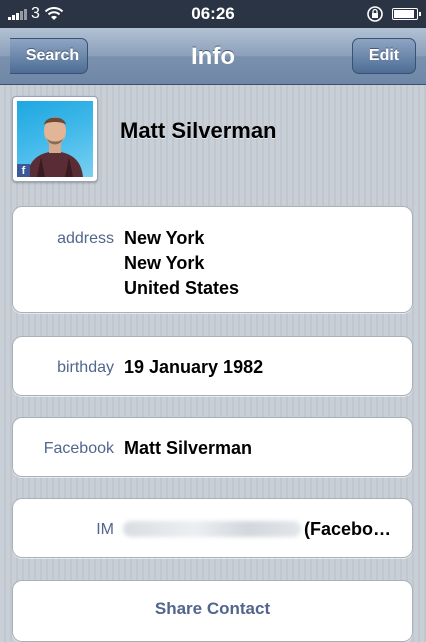  I want to click on avatar: f, so click(55, 139).